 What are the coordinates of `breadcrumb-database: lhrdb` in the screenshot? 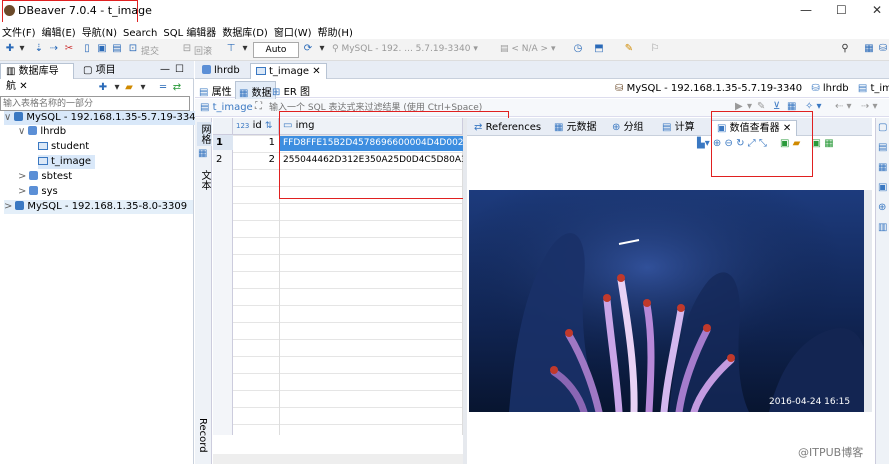 It's located at (836, 88).